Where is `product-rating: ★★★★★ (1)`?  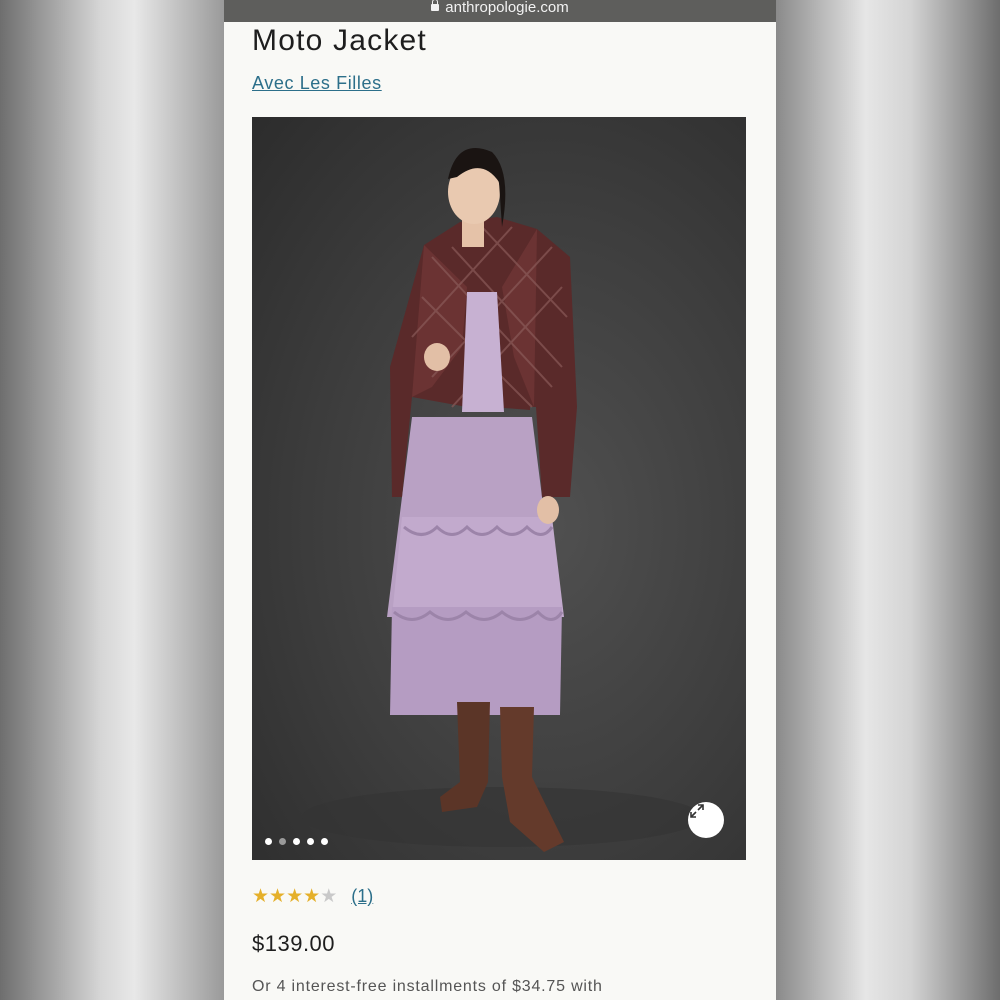
product-rating: ★★★★★ (1) is located at coordinates (312, 896).